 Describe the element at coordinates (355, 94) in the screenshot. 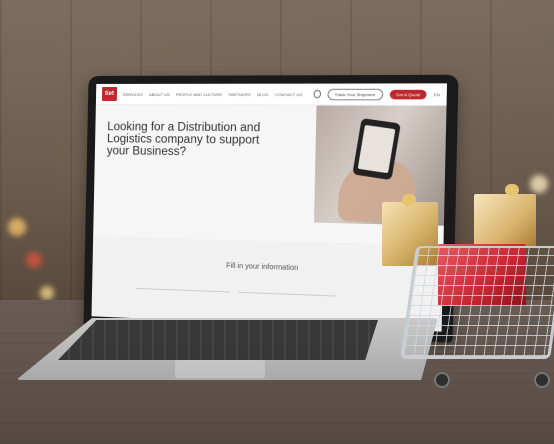

I see `track-shipment-button: Track Your Shipment` at that location.